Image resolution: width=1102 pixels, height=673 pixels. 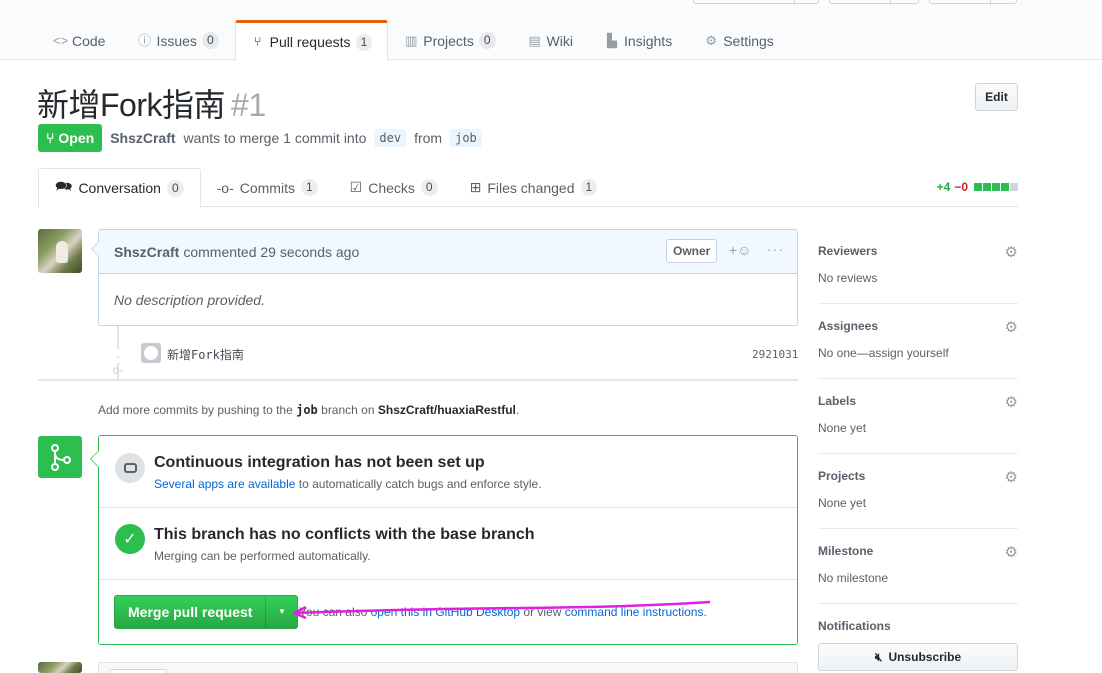 I want to click on commit-sha: 2921031, so click(x=775, y=354).